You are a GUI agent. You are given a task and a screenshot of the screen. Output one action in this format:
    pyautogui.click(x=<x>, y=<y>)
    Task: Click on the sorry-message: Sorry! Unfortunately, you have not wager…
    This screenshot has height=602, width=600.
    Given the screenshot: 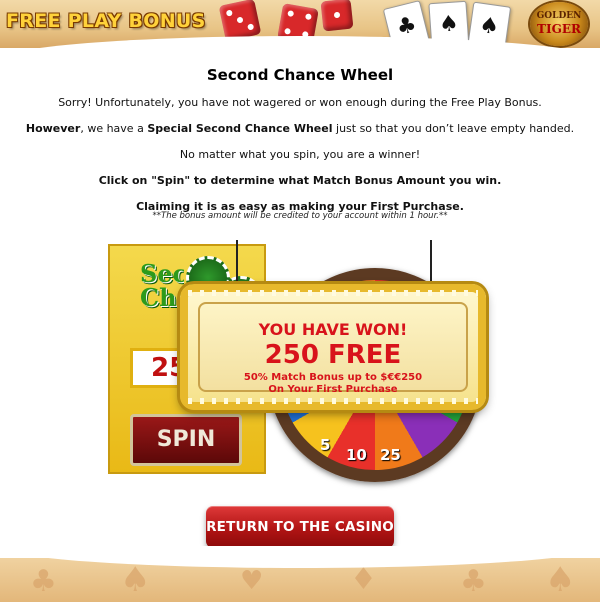 What is the action you would take?
    pyautogui.click(x=300, y=102)
    